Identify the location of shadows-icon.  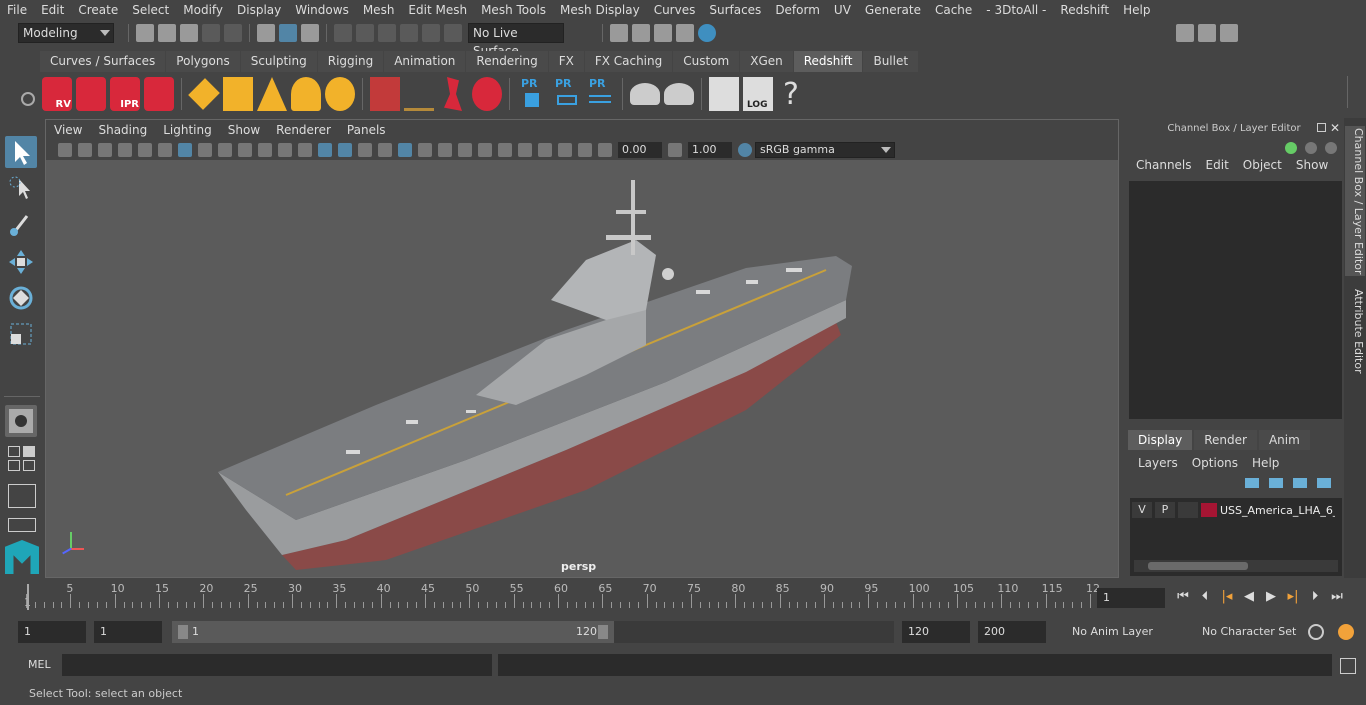
(425, 150).